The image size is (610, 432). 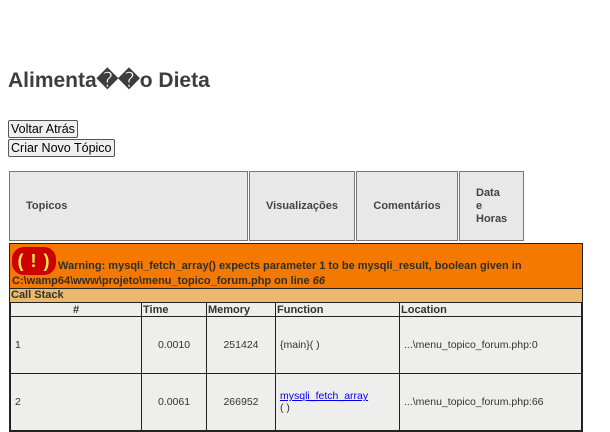 I want to click on cell-location: ...\menu_topico_forum.php:66, so click(x=490, y=402).